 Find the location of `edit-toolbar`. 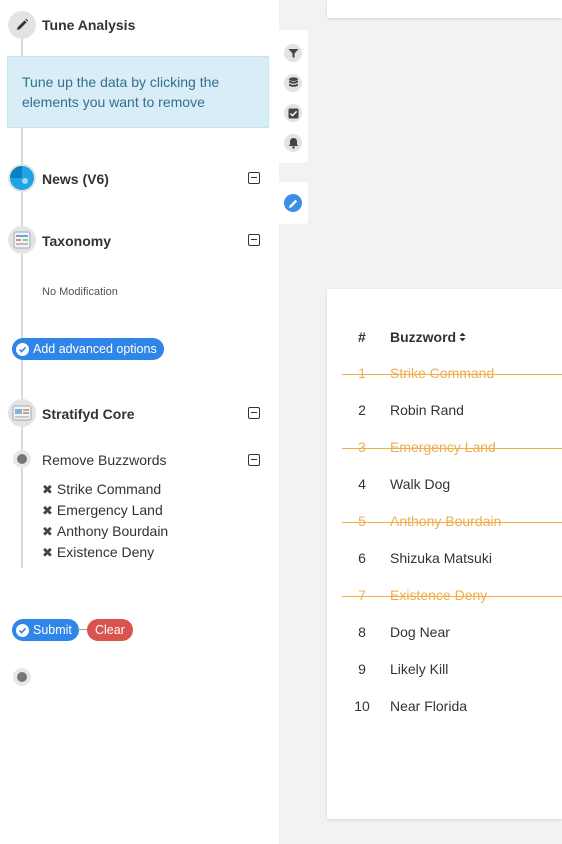

edit-toolbar is located at coordinates (293, 203).